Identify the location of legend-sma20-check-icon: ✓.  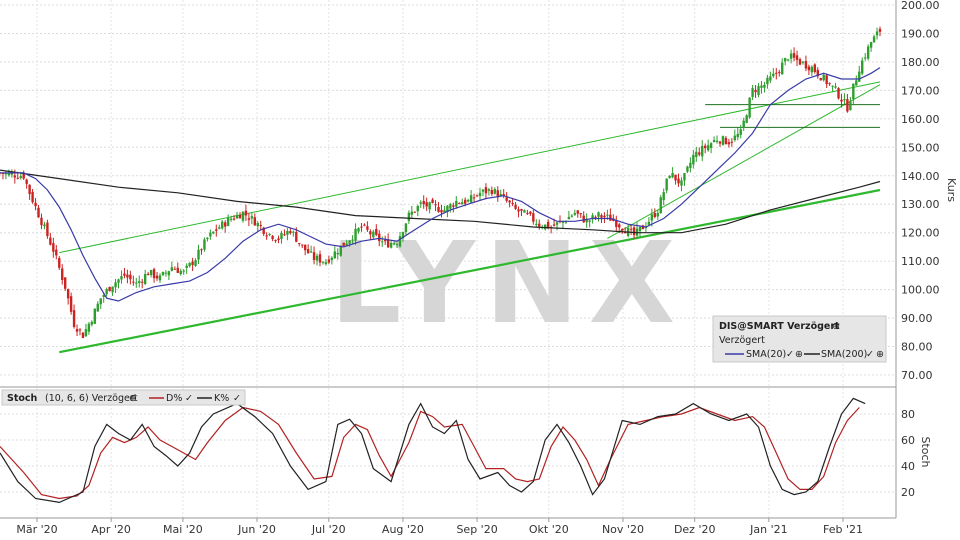
(790, 354).